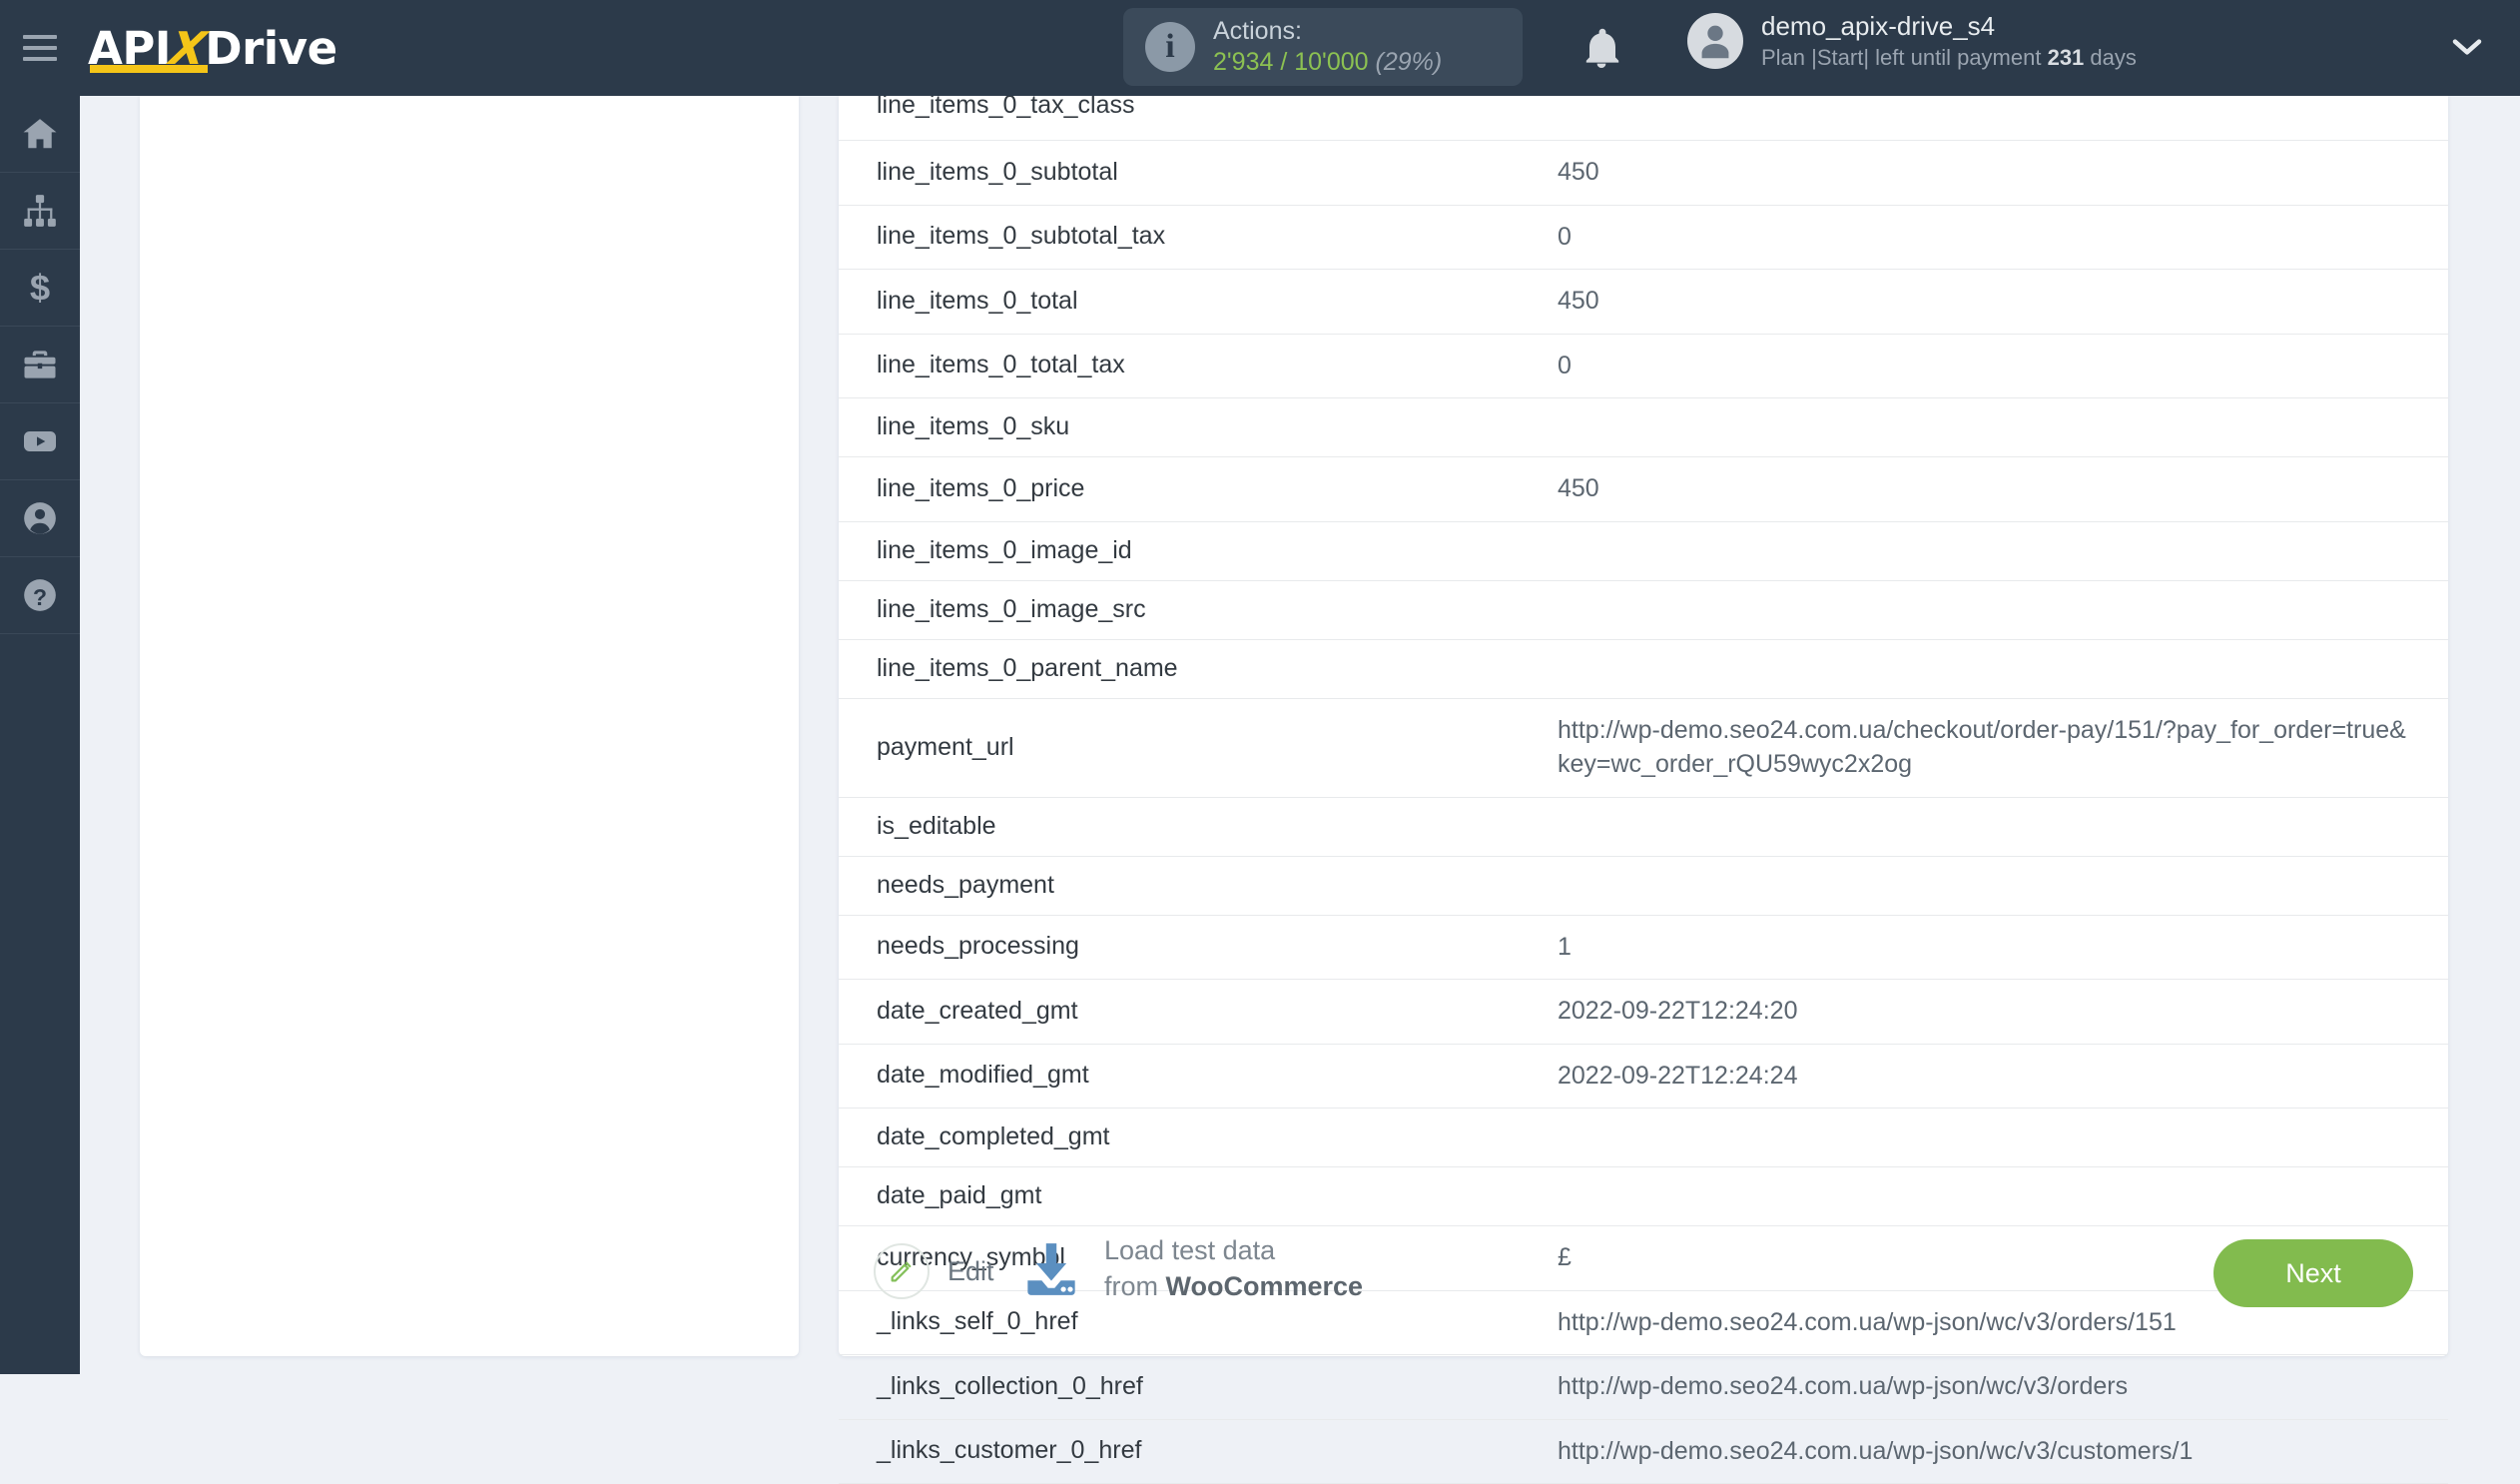  I want to click on logo-text: APIXDrive, so click(213, 49).